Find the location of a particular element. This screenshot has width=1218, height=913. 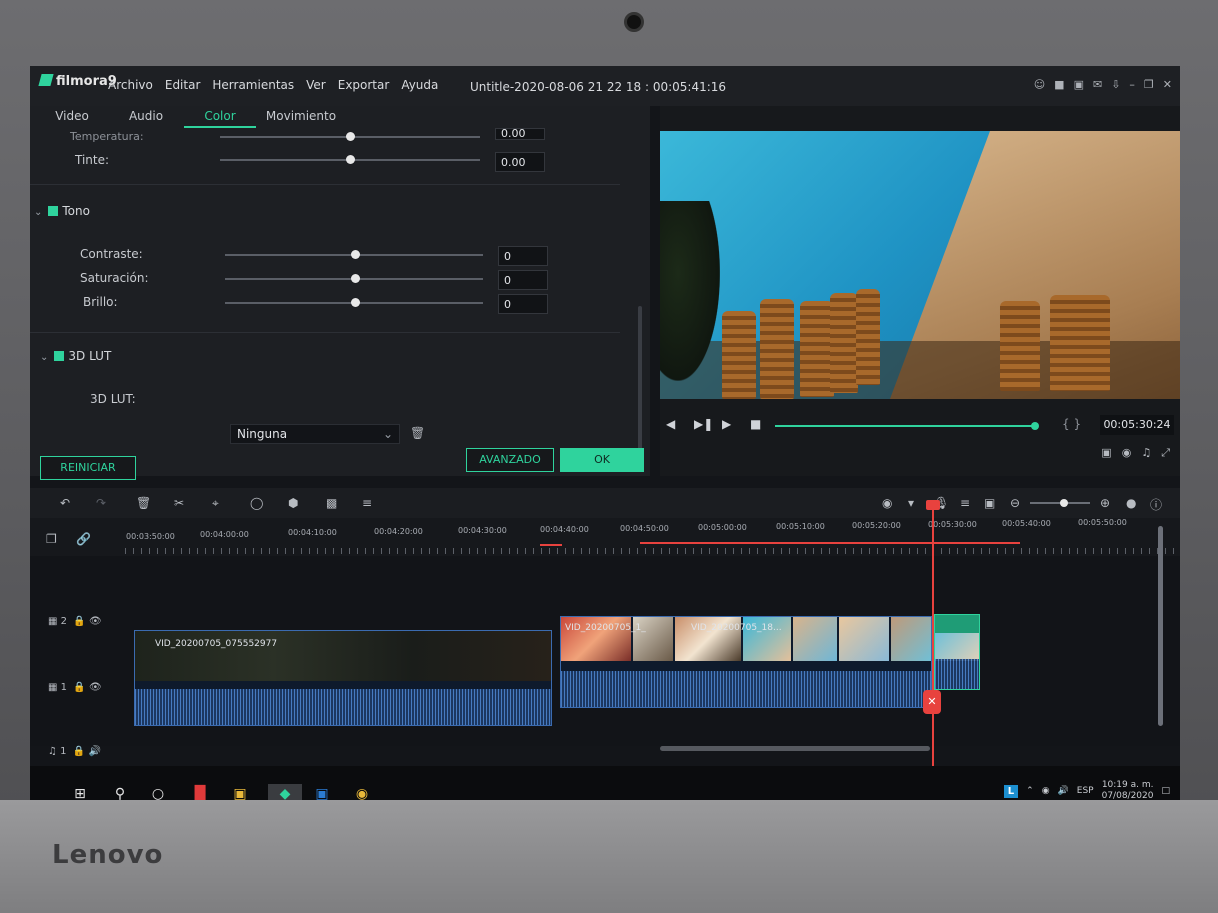

tray-up-icon: ⌃ is located at coordinates (1030, 791).